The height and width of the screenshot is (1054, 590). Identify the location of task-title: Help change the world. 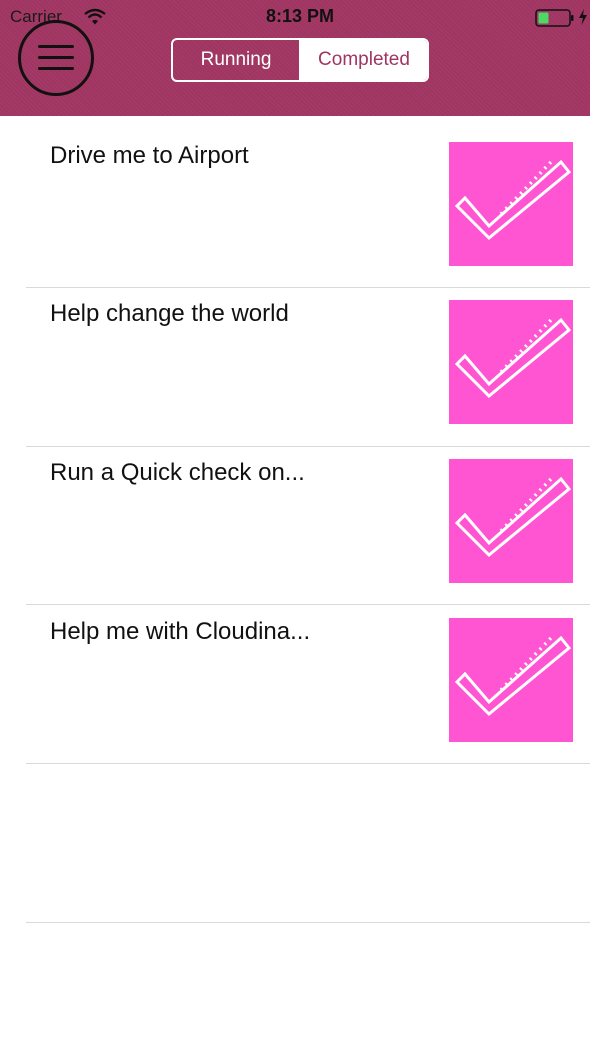
(169, 313).